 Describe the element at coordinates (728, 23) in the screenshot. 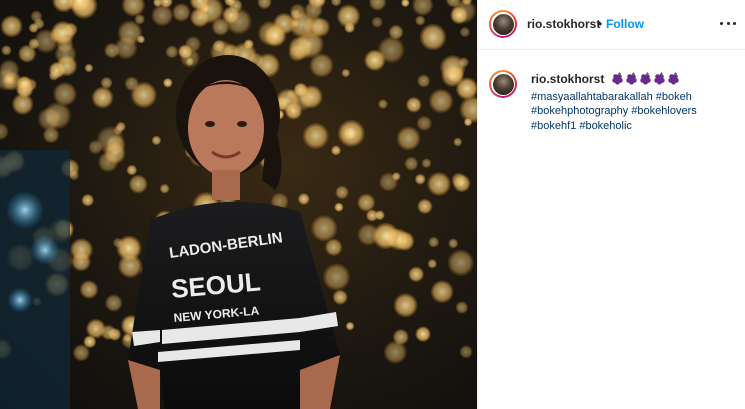

I see `more-options-icon` at that location.